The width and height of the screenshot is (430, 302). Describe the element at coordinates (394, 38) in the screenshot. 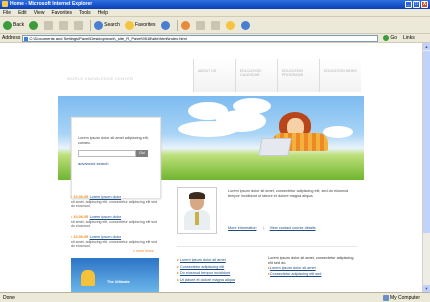

I see `go-label: Go` at that location.